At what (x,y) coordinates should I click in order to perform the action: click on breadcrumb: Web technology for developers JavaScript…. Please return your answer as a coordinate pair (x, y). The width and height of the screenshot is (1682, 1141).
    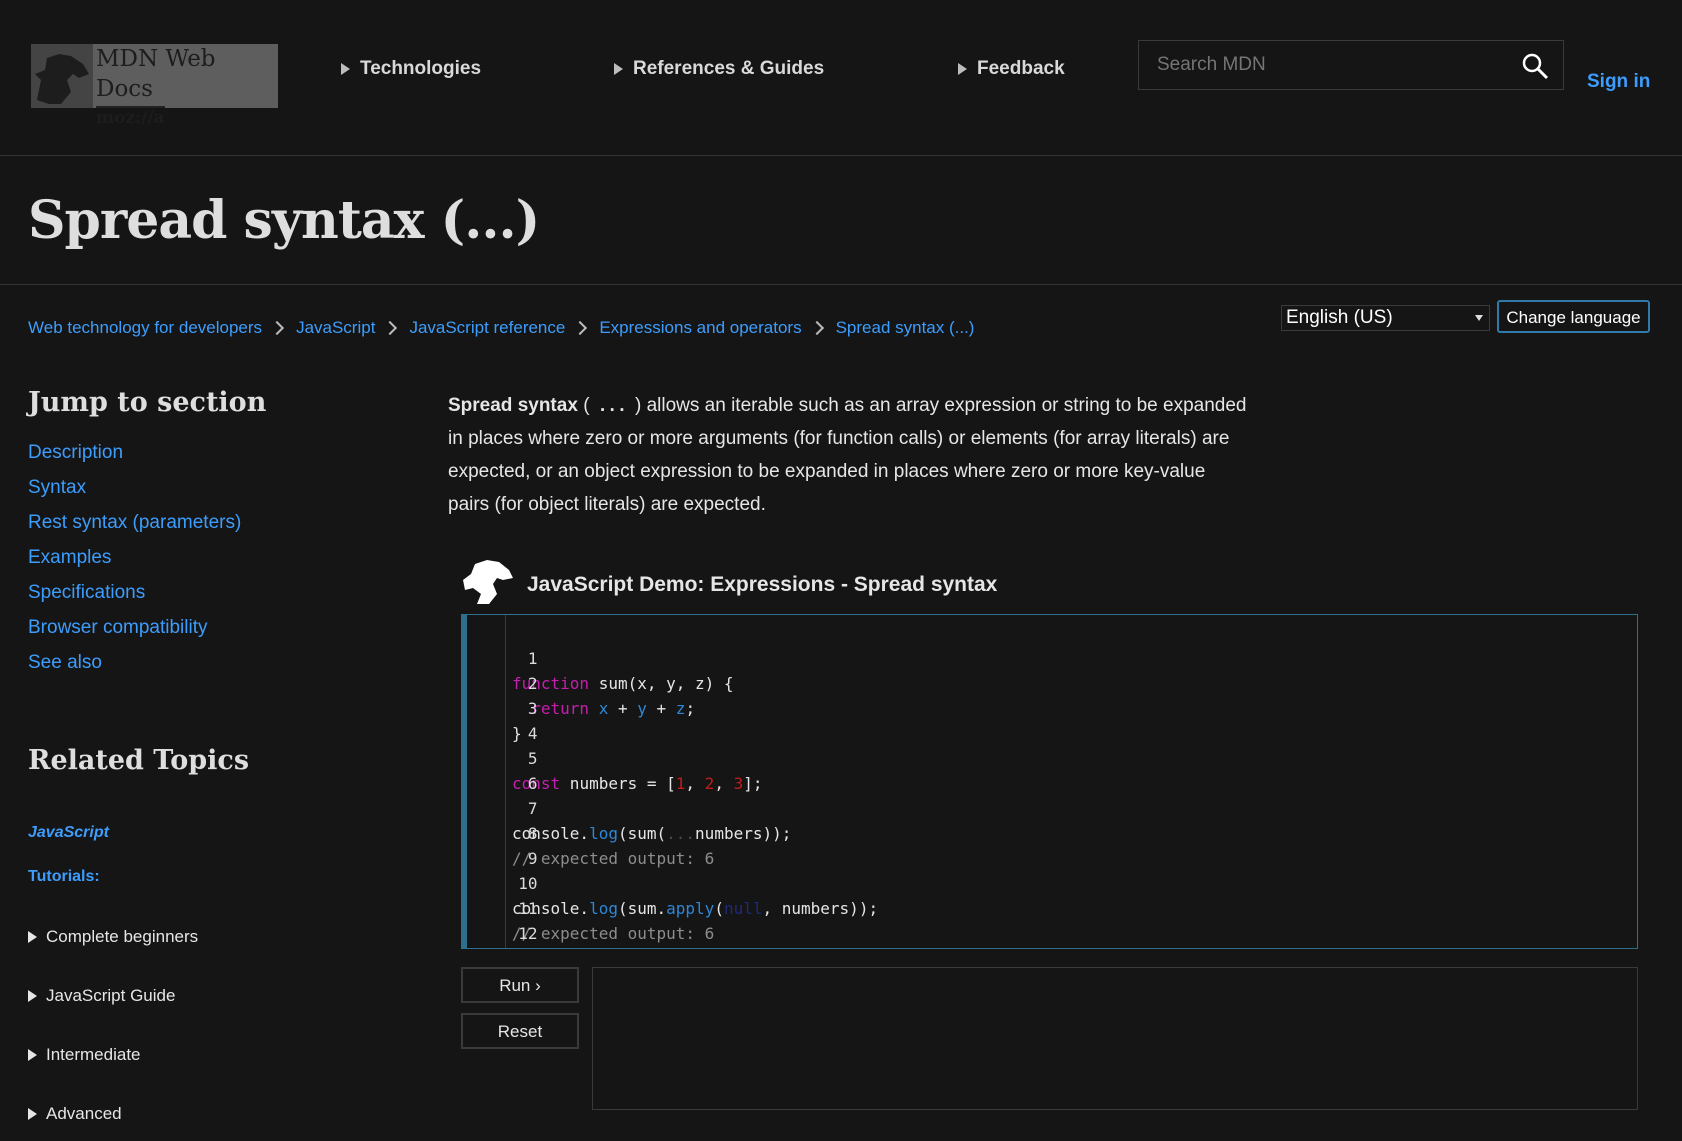
    Looking at the image, I should click on (501, 328).